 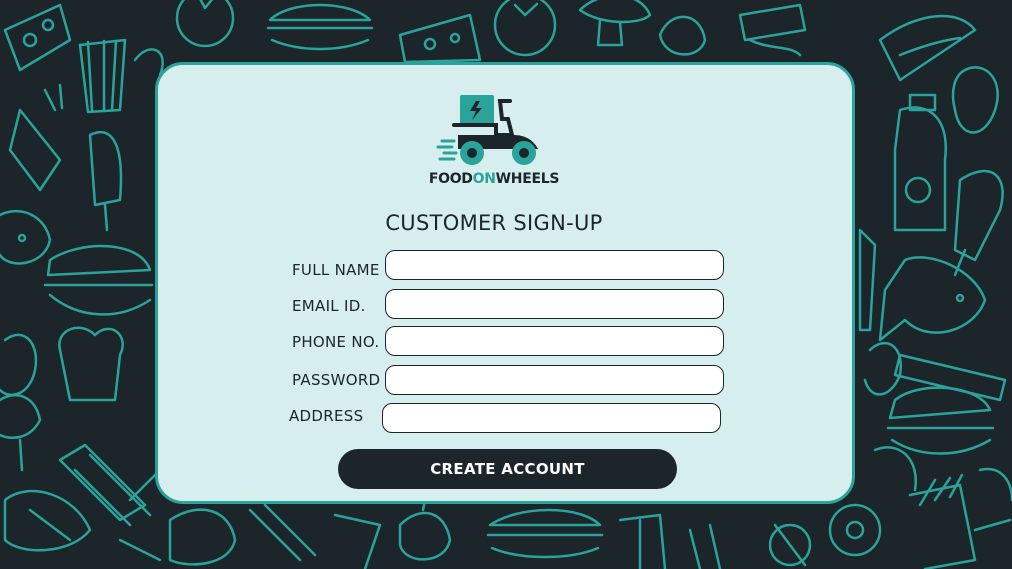 What do you see at coordinates (554, 341) in the screenshot?
I see `phone-input` at bounding box center [554, 341].